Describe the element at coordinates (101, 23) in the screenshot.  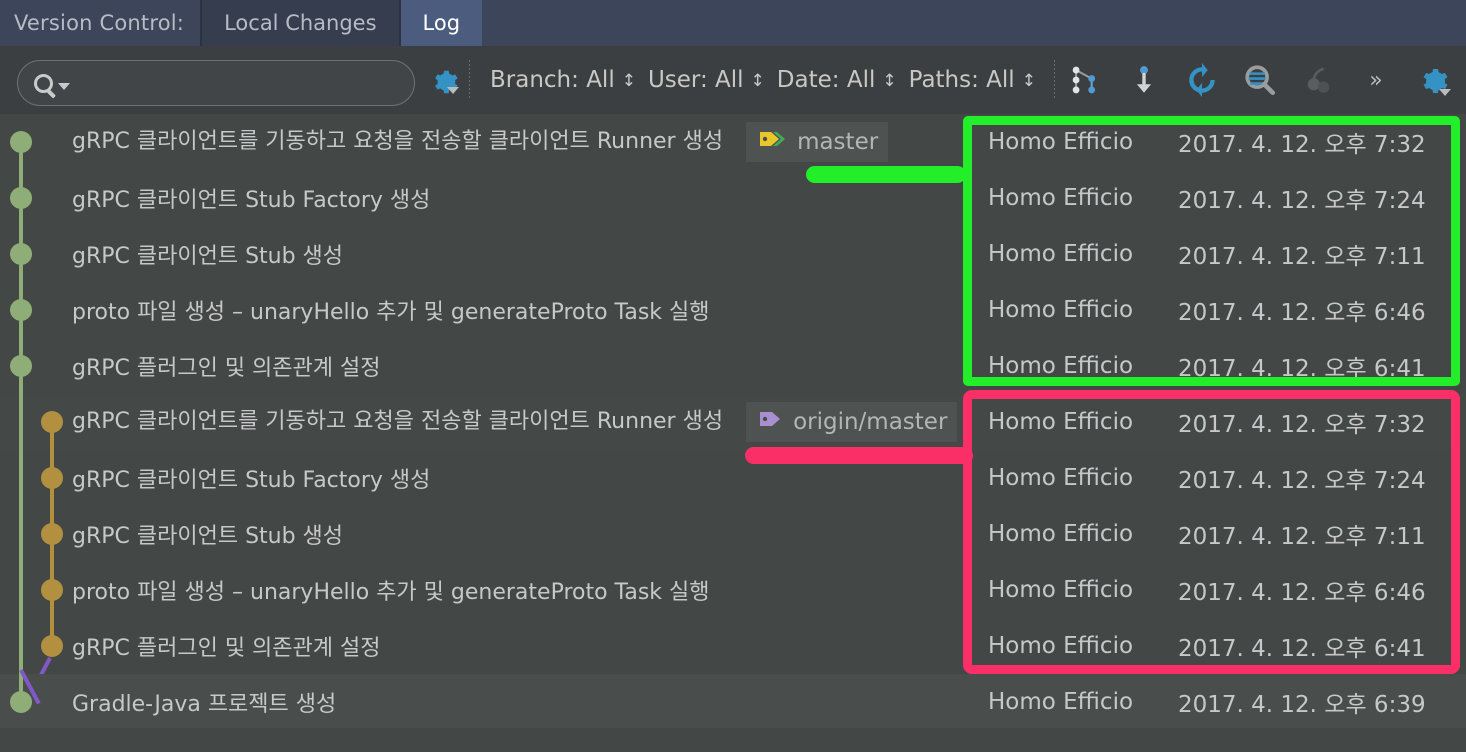
I see `tool-window-title: Version Control:` at that location.